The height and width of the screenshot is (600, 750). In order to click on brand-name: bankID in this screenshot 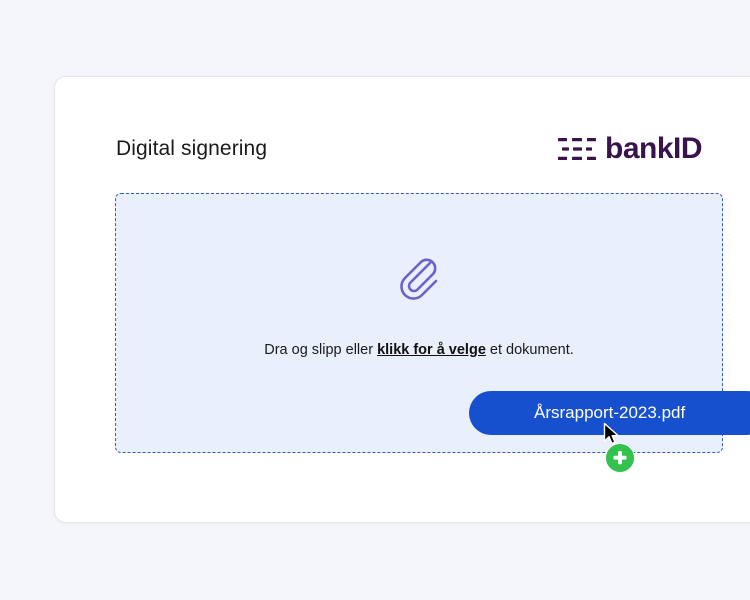, I will do `click(654, 148)`.